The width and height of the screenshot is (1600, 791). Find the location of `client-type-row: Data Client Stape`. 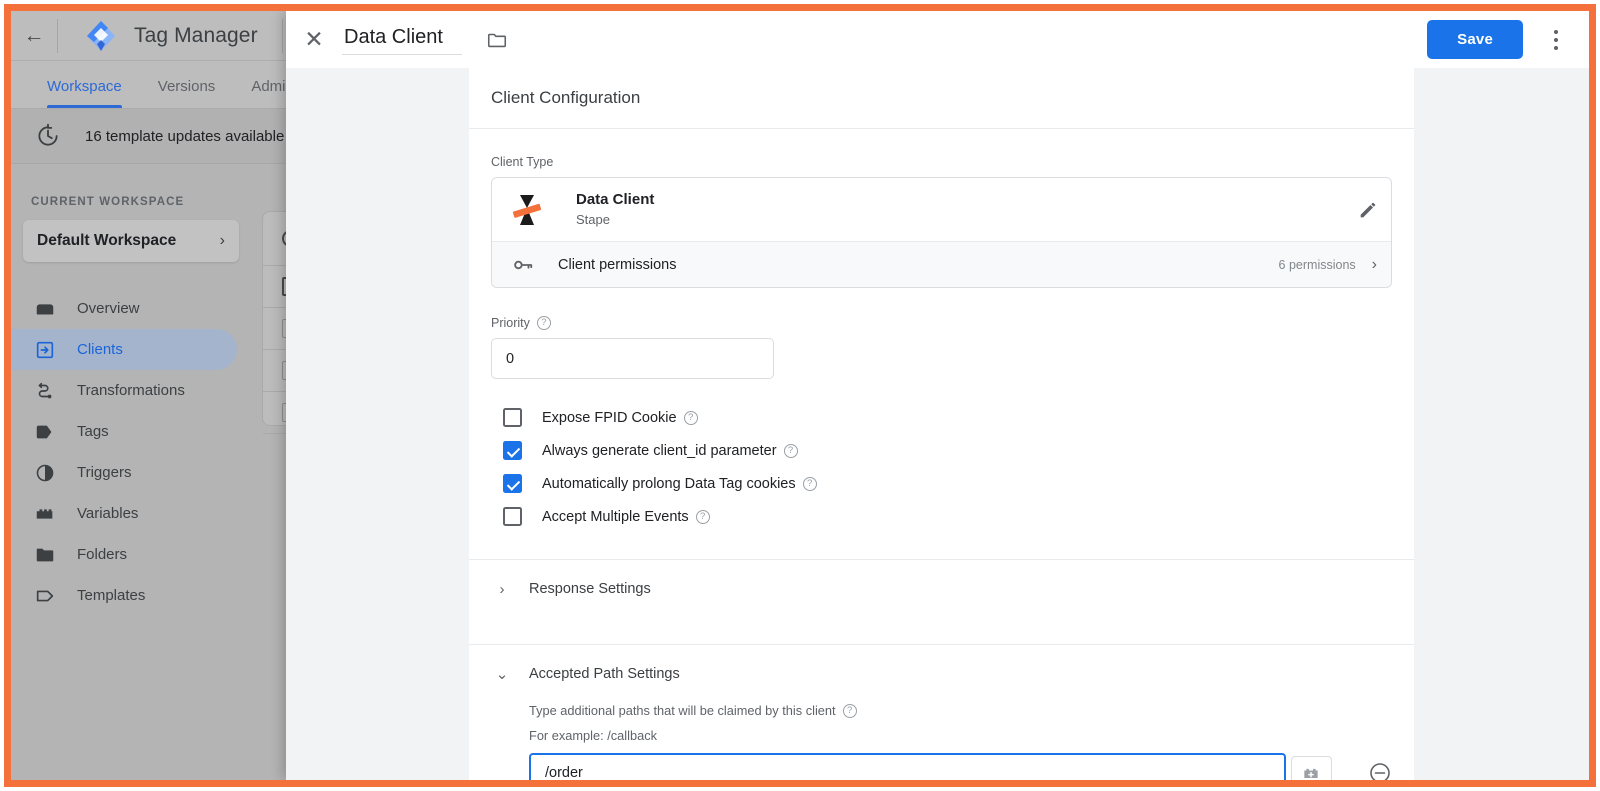

client-type-row: Data Client Stape is located at coordinates (941, 209).